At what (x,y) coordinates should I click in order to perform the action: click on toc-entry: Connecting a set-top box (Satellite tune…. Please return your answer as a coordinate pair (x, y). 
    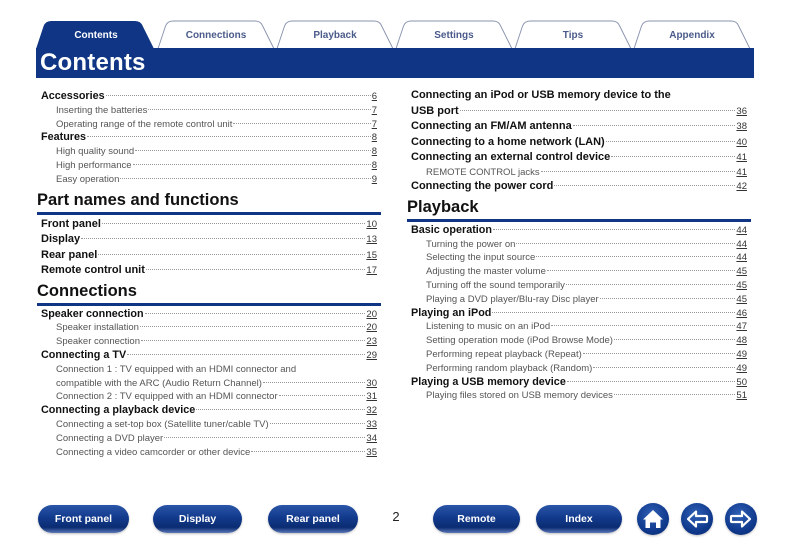
    Looking at the image, I should click on (209, 425).